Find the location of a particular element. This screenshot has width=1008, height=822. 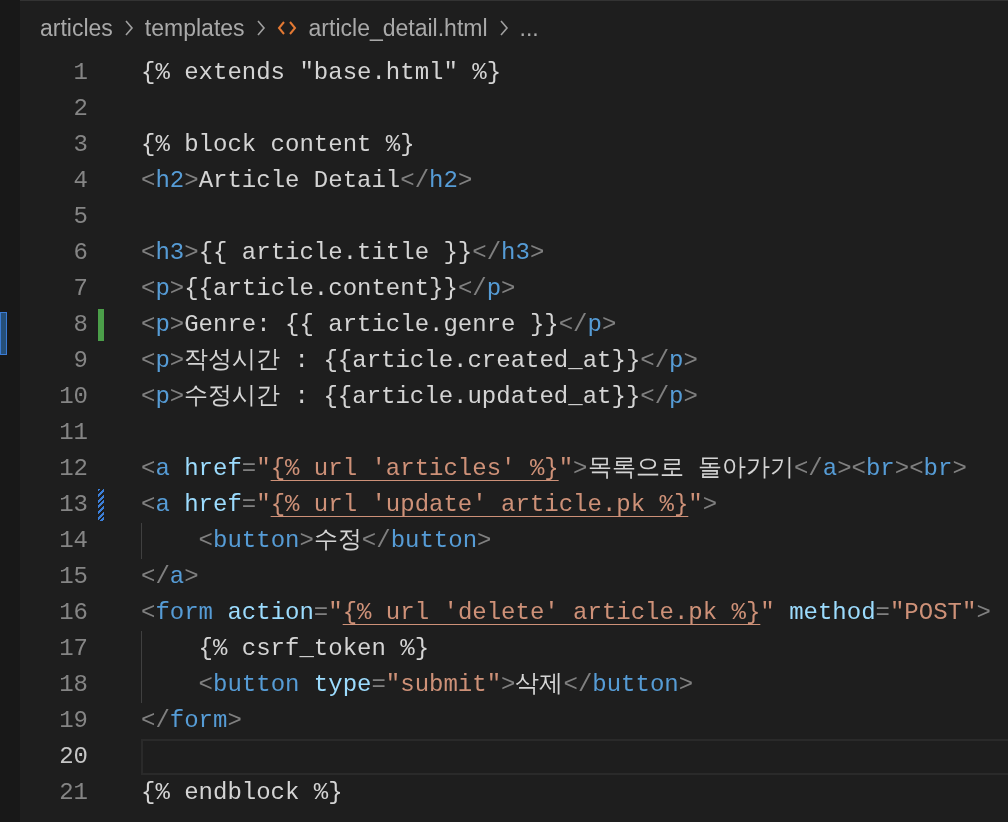

line-number: 17 is located at coordinates (73, 649).